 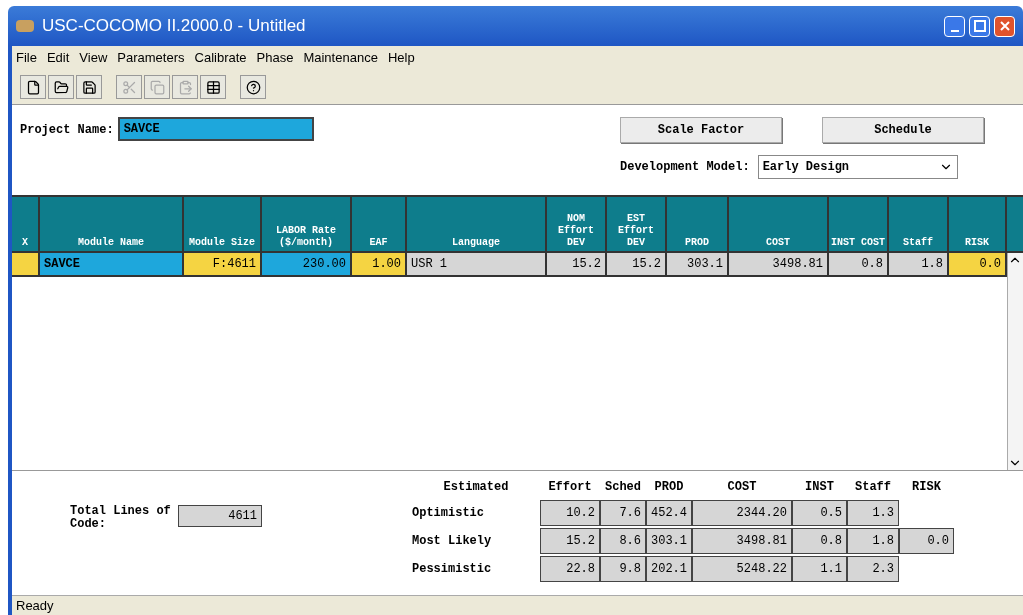 What do you see at coordinates (174, 26) in the screenshot?
I see `window-title: USC-COCOMO II.2000.0 - Untitled` at bounding box center [174, 26].